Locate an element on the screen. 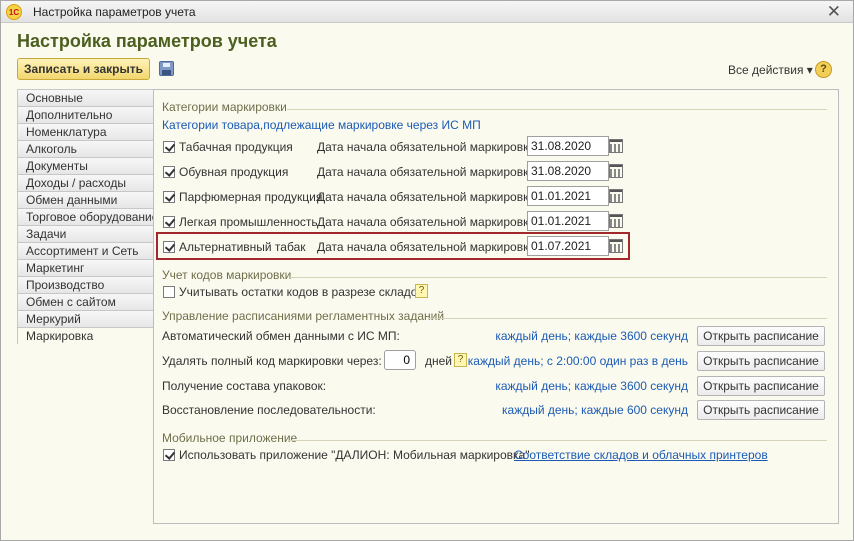 The image size is (854, 541). title-bar: 1С Настройка параметров учета ✕ is located at coordinates (427, 12).